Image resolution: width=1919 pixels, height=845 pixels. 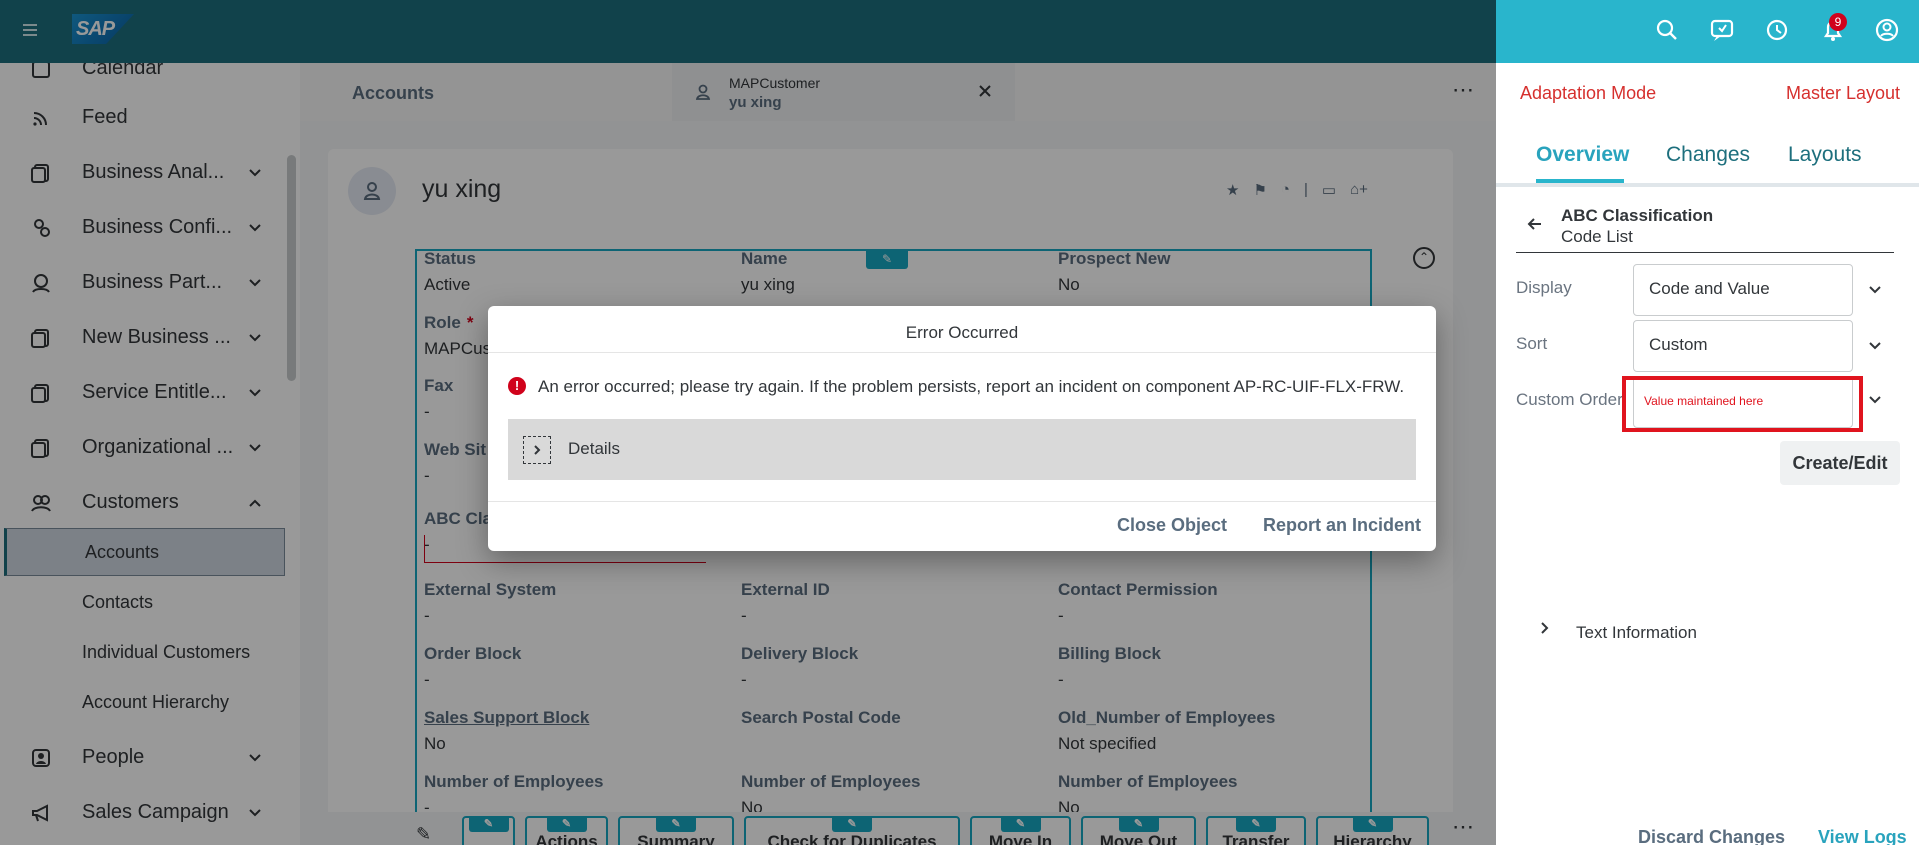 What do you see at coordinates (1743, 290) in the screenshot?
I see `display-select: Code and Value` at bounding box center [1743, 290].